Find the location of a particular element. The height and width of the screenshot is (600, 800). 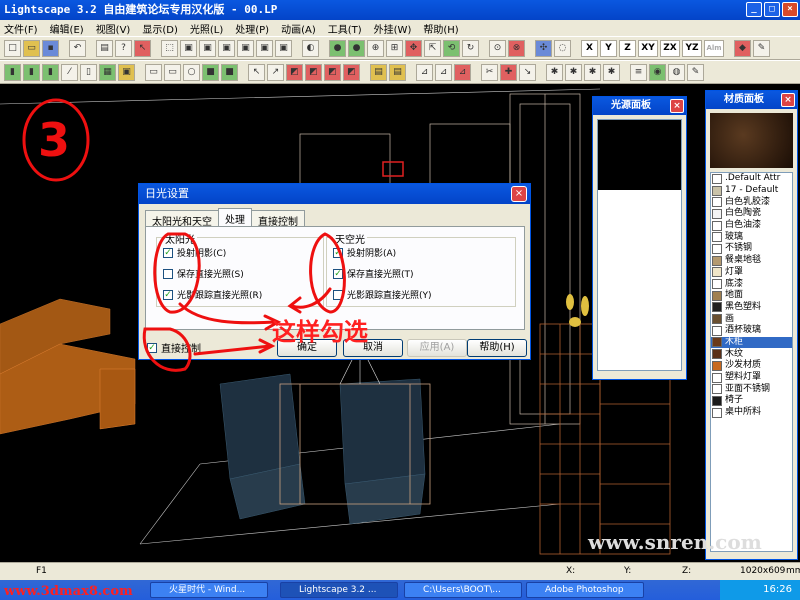

axis-alm-button: Alm is located at coordinates (714, 48).